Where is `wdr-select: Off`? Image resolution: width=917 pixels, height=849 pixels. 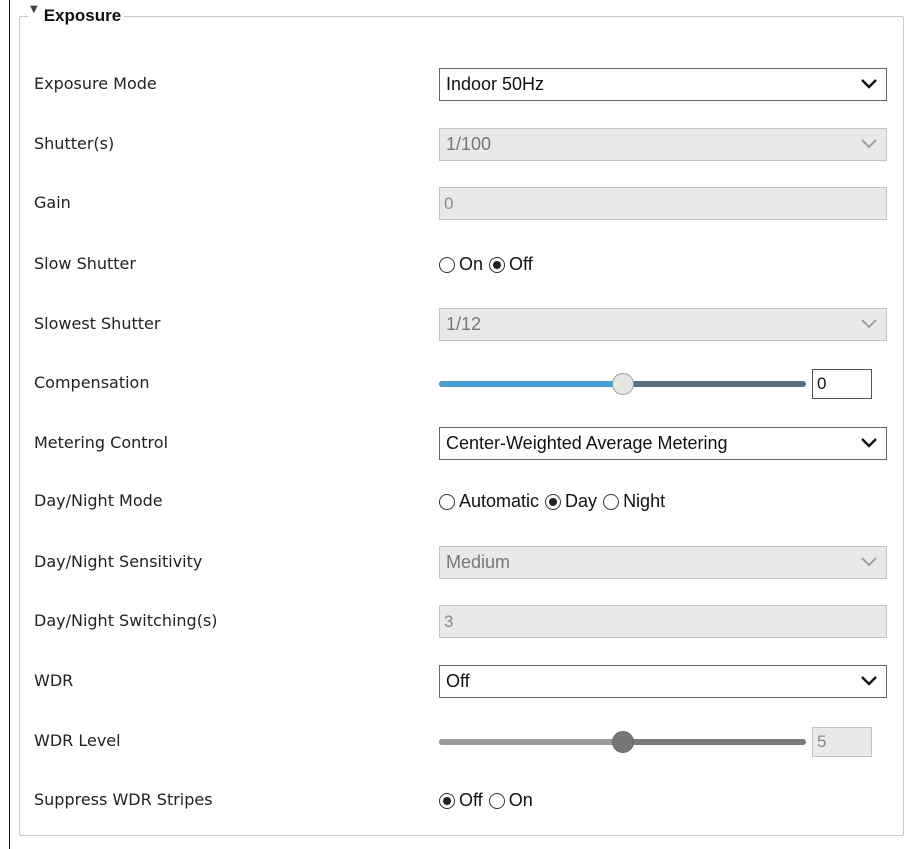 wdr-select: Off is located at coordinates (663, 681).